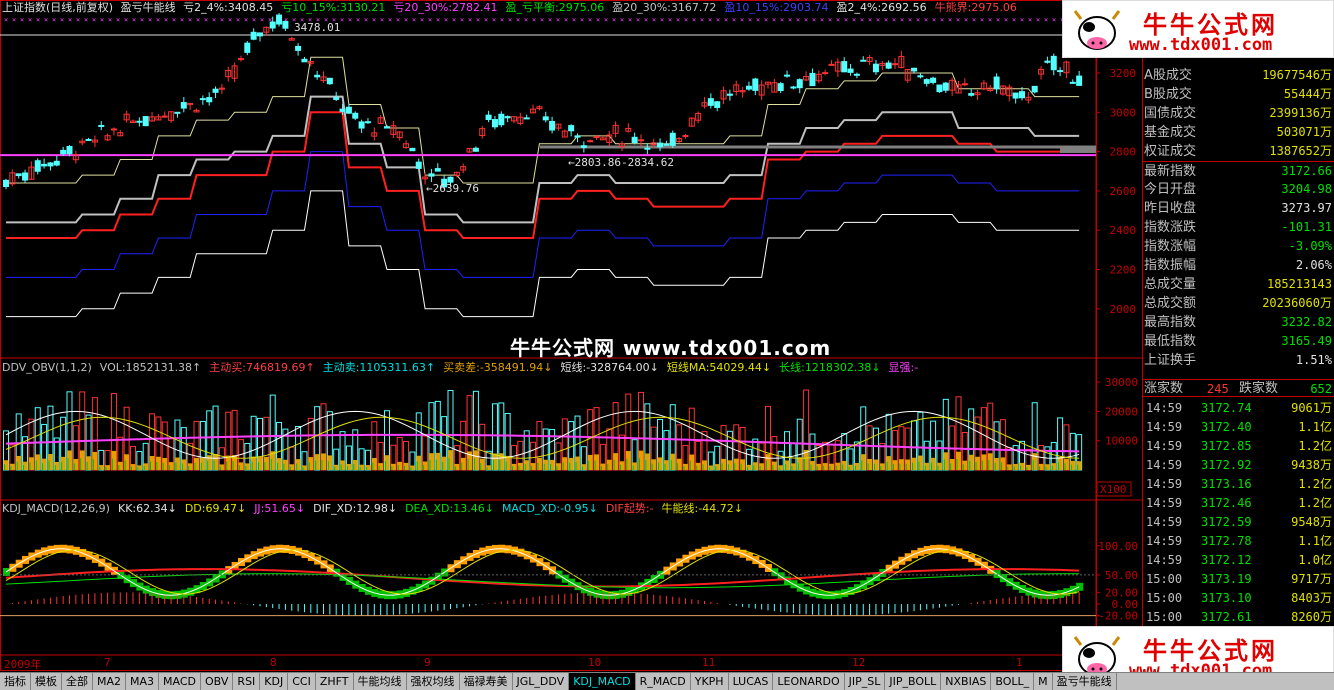  I want to click on tab-zhft: ZHFT, so click(335, 681).